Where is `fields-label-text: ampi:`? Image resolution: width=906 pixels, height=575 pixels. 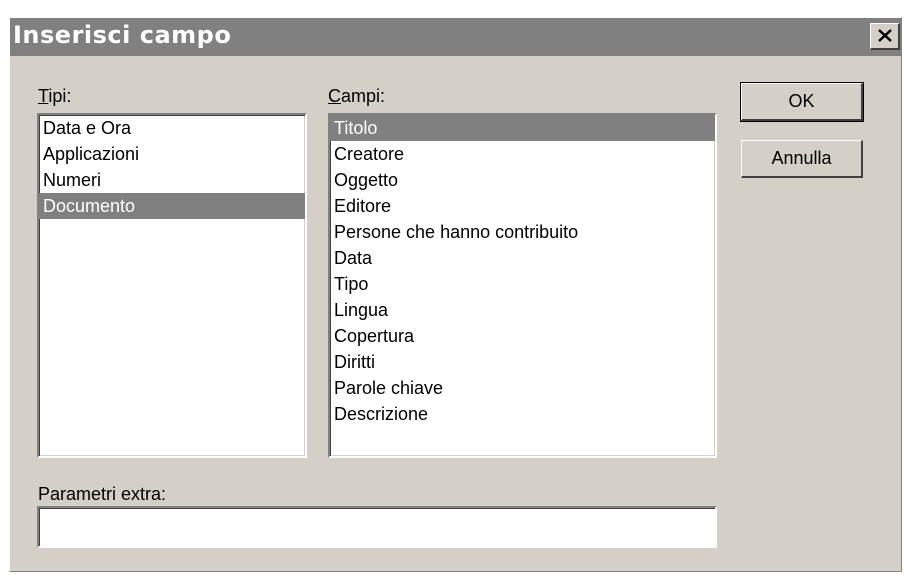 fields-label-text: ampi: is located at coordinates (363, 96).